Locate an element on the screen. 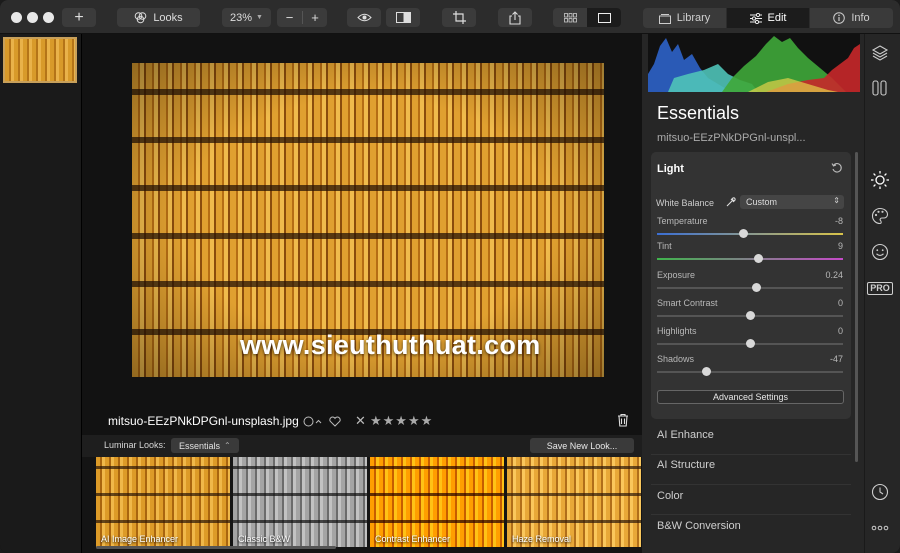 This screenshot has height=553, width=900. canvas-tools-button is located at coordinates (880, 88).